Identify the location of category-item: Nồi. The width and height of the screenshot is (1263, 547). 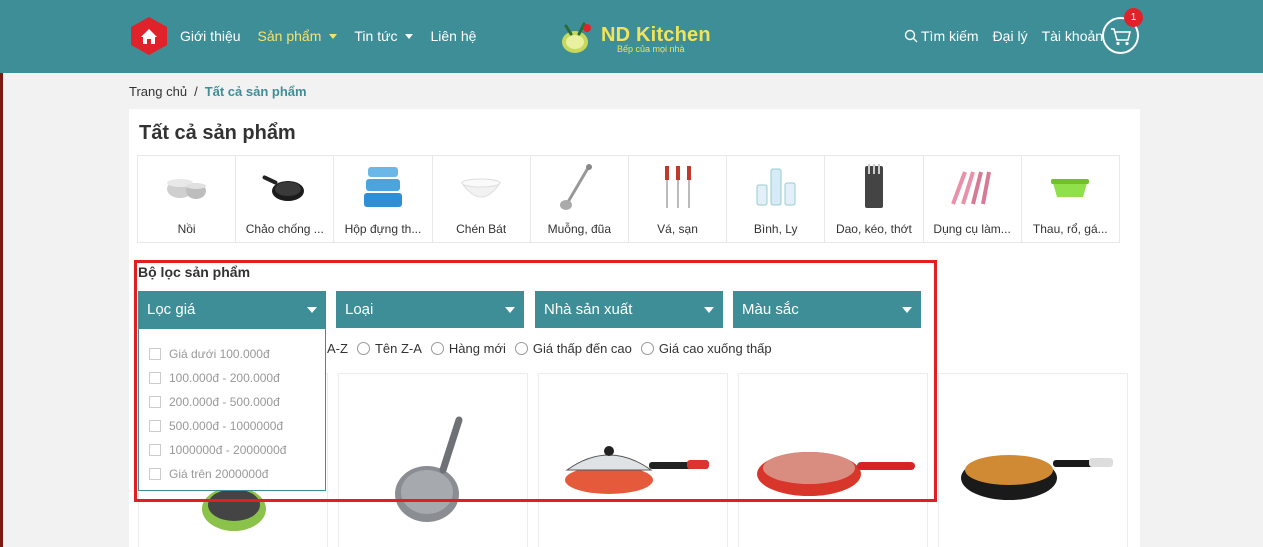
(187, 199).